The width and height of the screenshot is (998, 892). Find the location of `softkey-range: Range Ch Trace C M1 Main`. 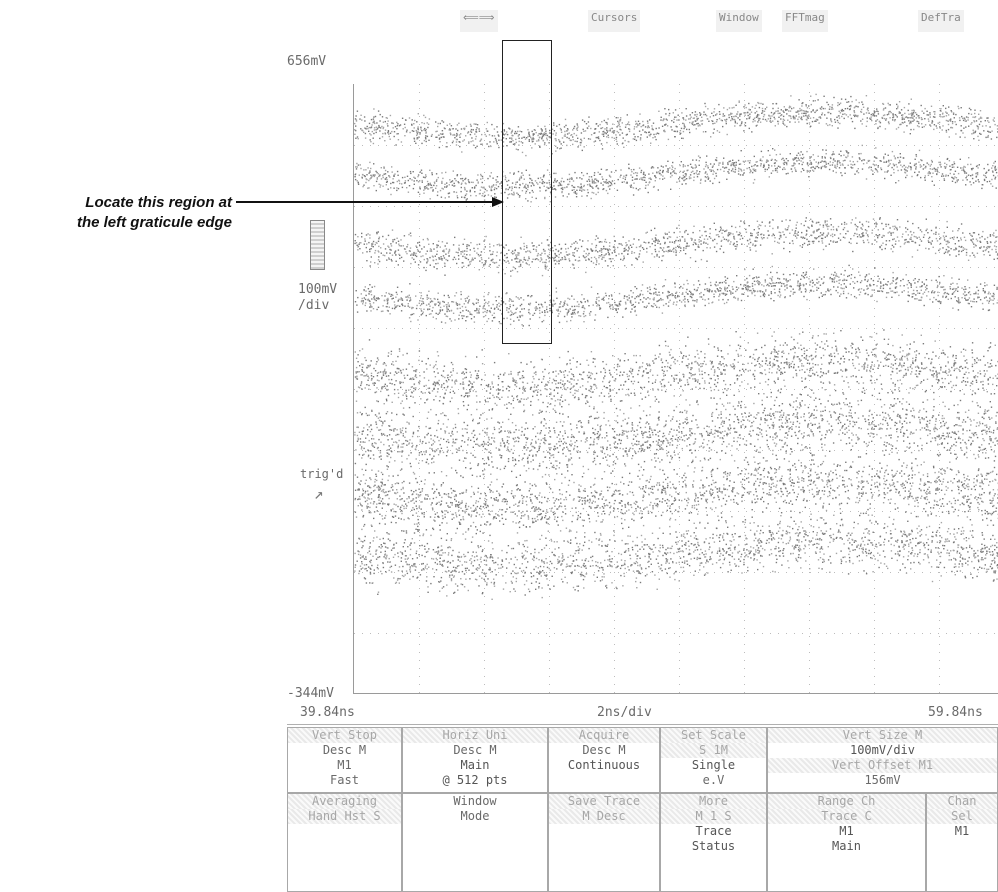

softkey-range: Range Ch Trace C M1 Main is located at coordinates (846, 842).